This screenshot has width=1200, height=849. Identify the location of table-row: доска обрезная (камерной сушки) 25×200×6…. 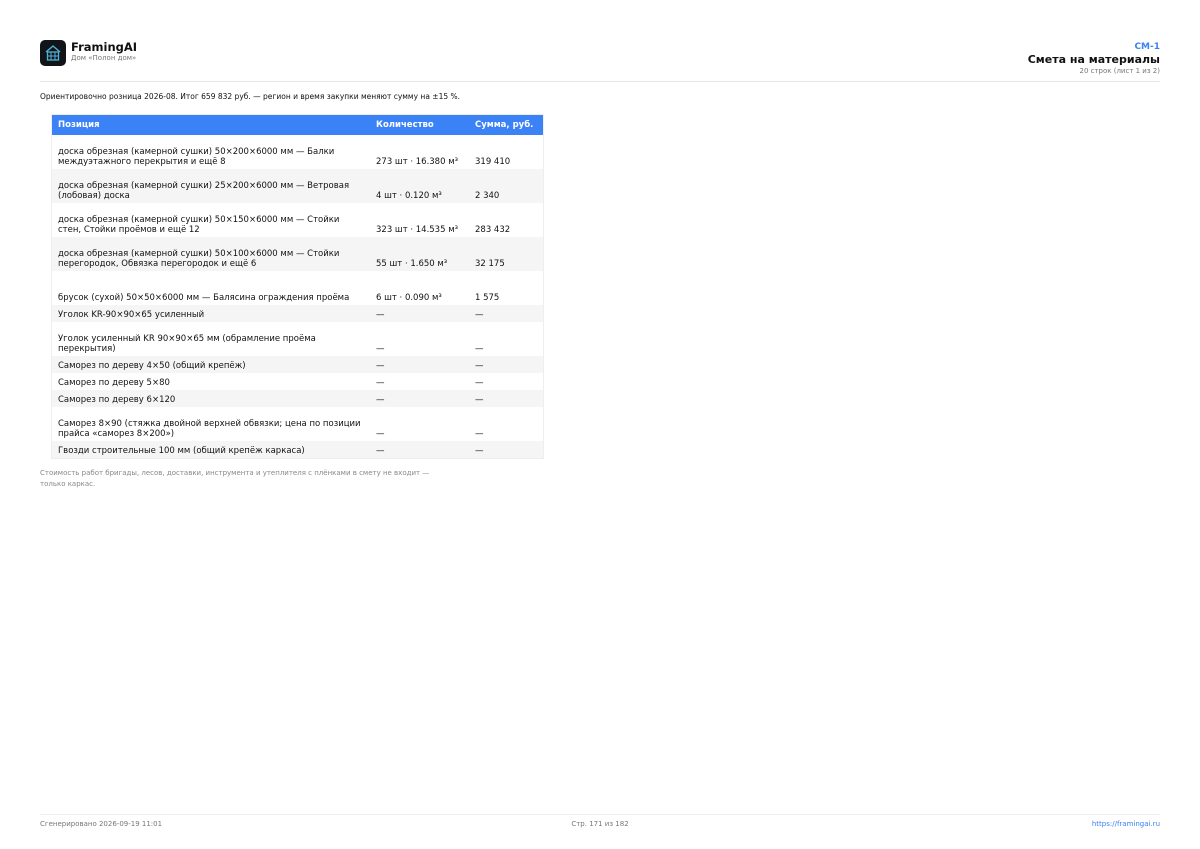
(297, 186).